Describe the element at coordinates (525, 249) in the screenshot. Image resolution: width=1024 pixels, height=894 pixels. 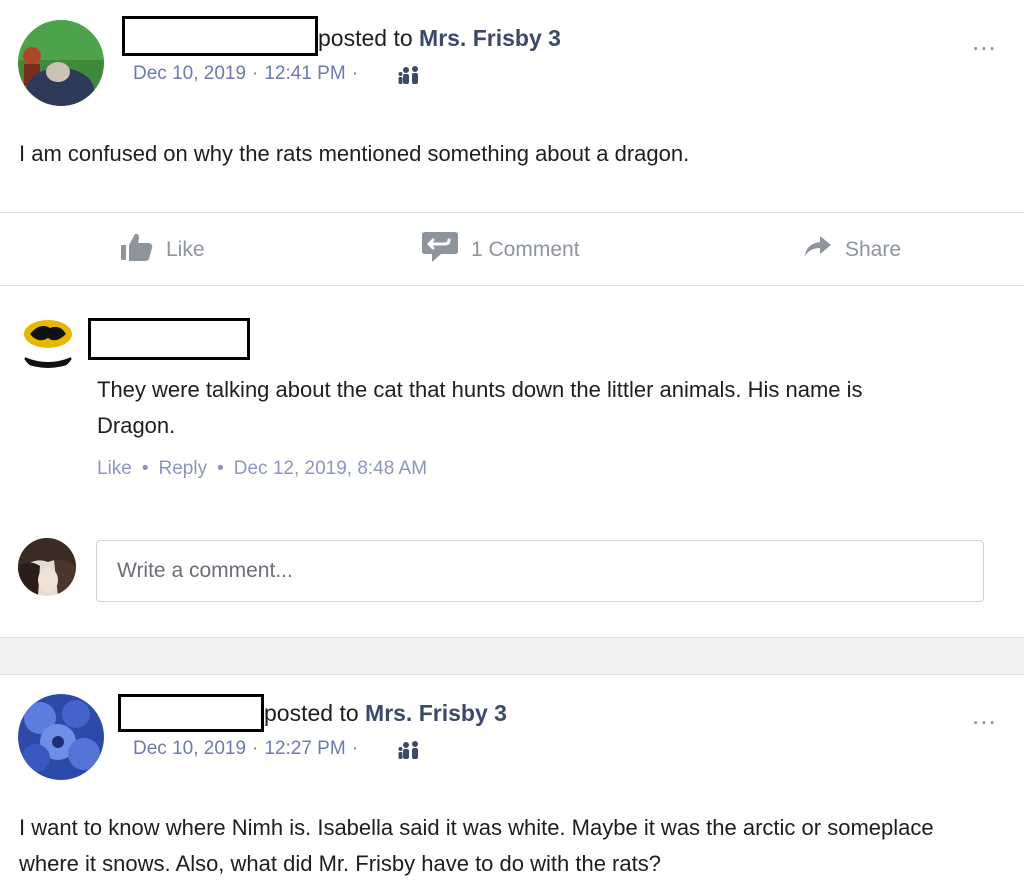
I see `comment-count-label: 1 Comment` at that location.